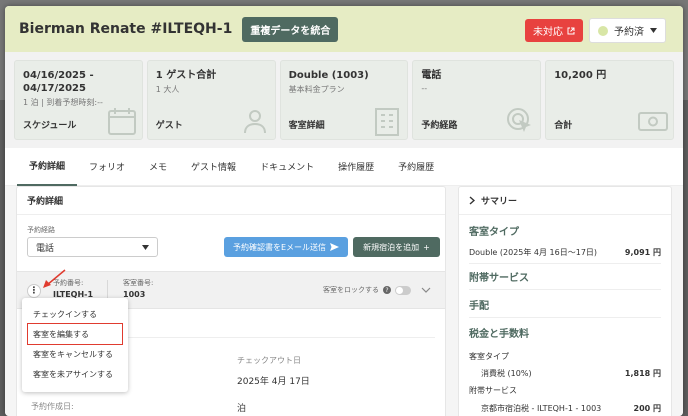 The height and width of the screenshot is (416, 688). Describe the element at coordinates (231, 201) in the screenshot. I see `panel-title: 予約詳細` at that location.